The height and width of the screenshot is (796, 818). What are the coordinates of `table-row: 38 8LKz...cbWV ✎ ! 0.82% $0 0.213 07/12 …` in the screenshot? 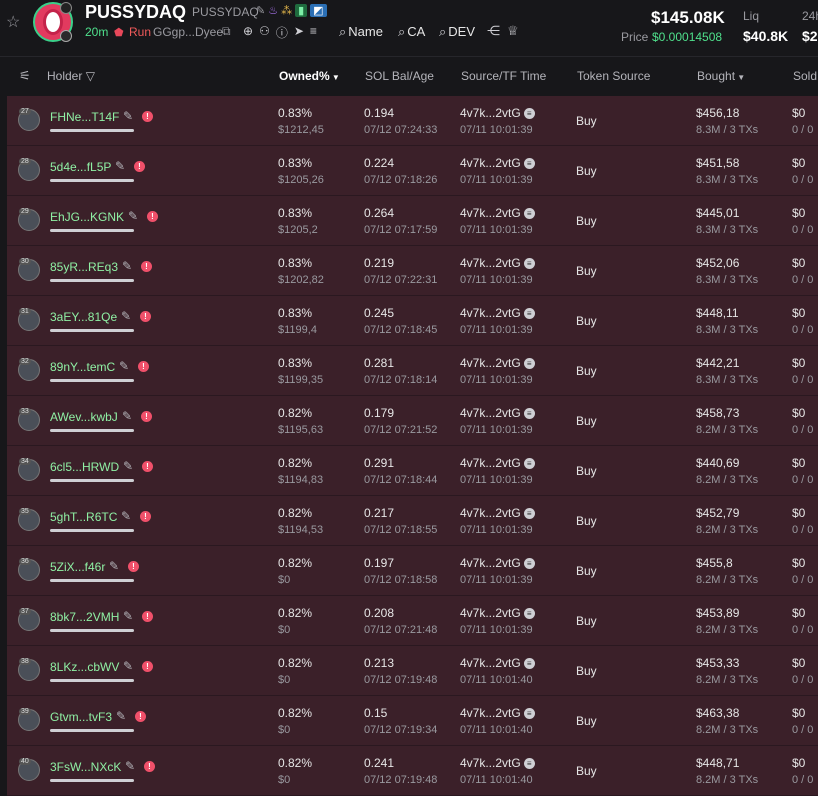 It's located at (412, 671).